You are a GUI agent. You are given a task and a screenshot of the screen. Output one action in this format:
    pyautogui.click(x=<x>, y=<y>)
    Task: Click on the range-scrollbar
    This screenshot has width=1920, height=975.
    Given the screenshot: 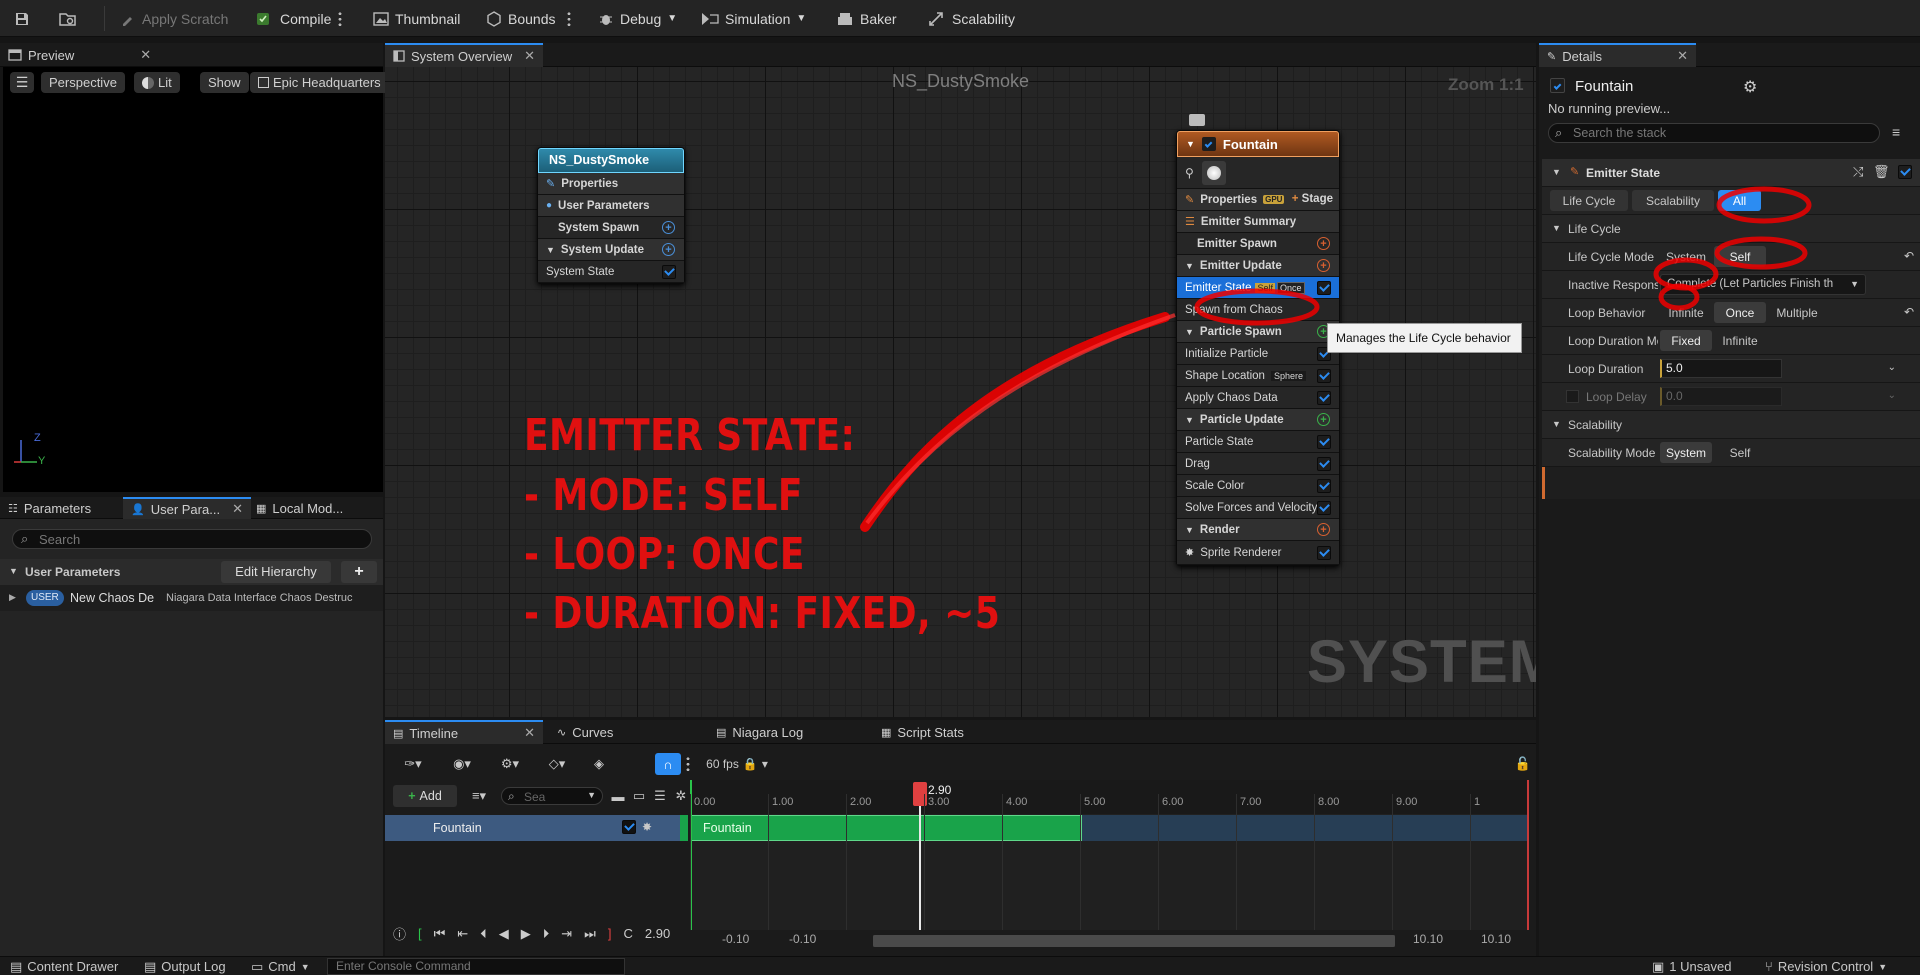 What is the action you would take?
    pyautogui.click(x=1134, y=941)
    